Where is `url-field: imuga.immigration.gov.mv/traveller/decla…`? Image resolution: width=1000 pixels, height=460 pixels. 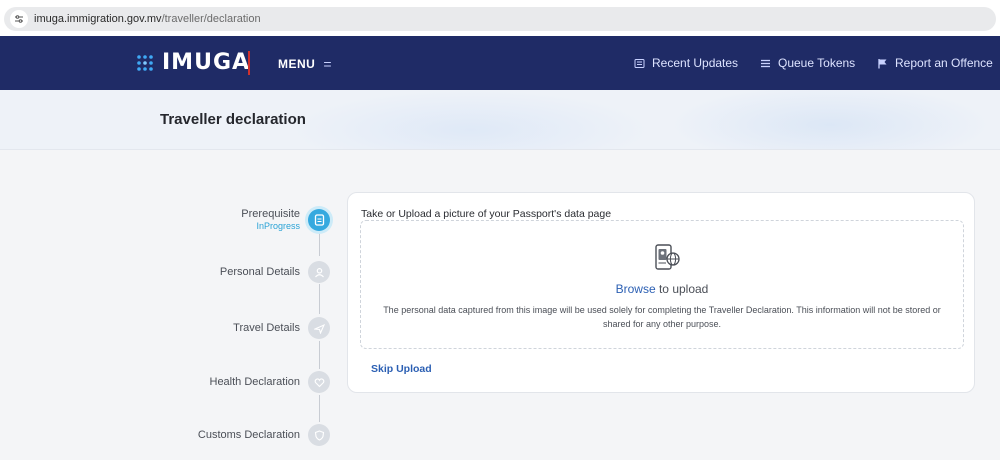 url-field: imuga.immigration.gov.mv/traveller/decla… is located at coordinates (500, 19).